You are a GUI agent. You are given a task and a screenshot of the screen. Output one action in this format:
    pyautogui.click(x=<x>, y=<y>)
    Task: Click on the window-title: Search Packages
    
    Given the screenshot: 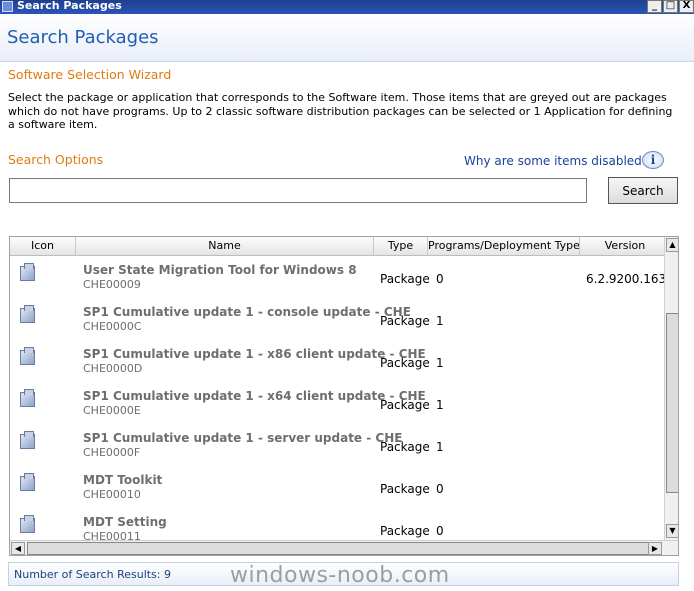 What is the action you would take?
    pyautogui.click(x=69, y=6)
    